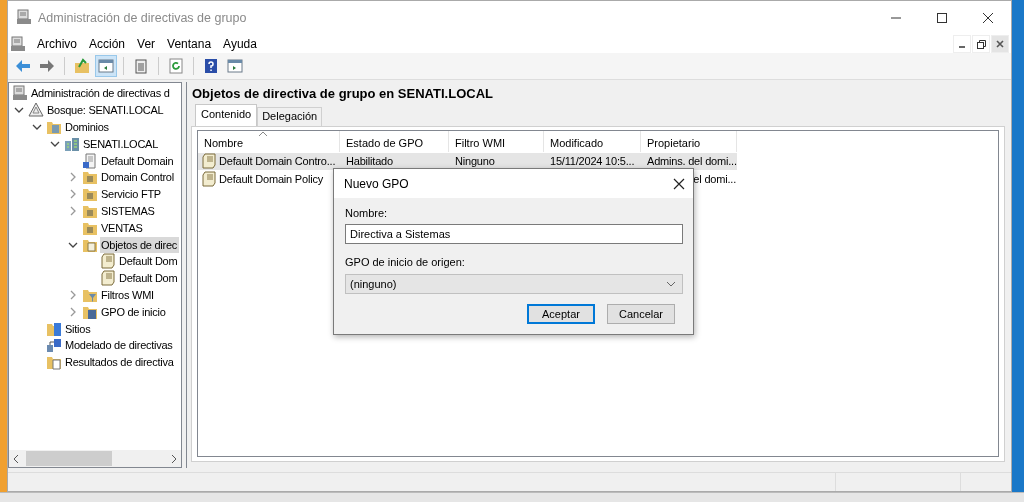 The width and height of the screenshot is (1024, 502). What do you see at coordinates (211, 66) in the screenshot?
I see `help-icon` at bounding box center [211, 66].